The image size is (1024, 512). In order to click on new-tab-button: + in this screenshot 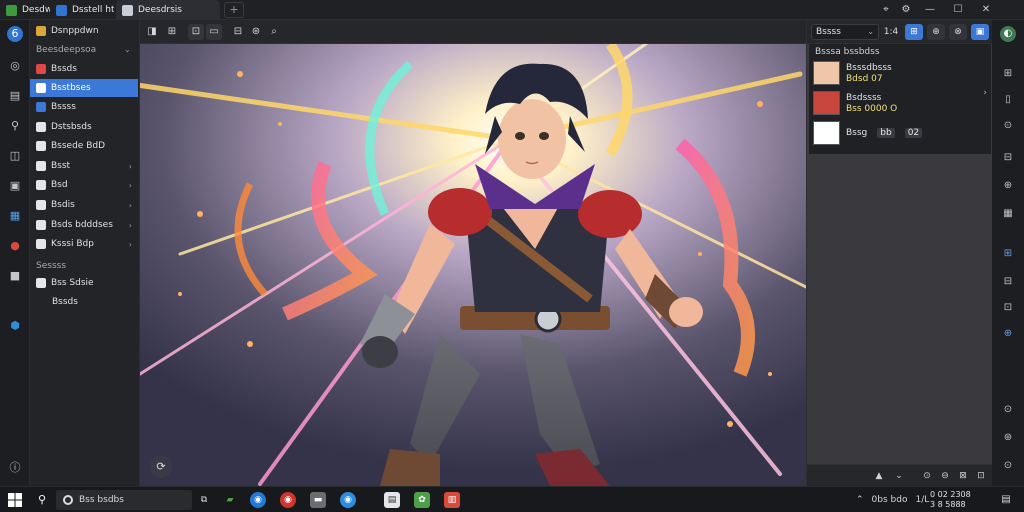, I will do `click(234, 10)`.